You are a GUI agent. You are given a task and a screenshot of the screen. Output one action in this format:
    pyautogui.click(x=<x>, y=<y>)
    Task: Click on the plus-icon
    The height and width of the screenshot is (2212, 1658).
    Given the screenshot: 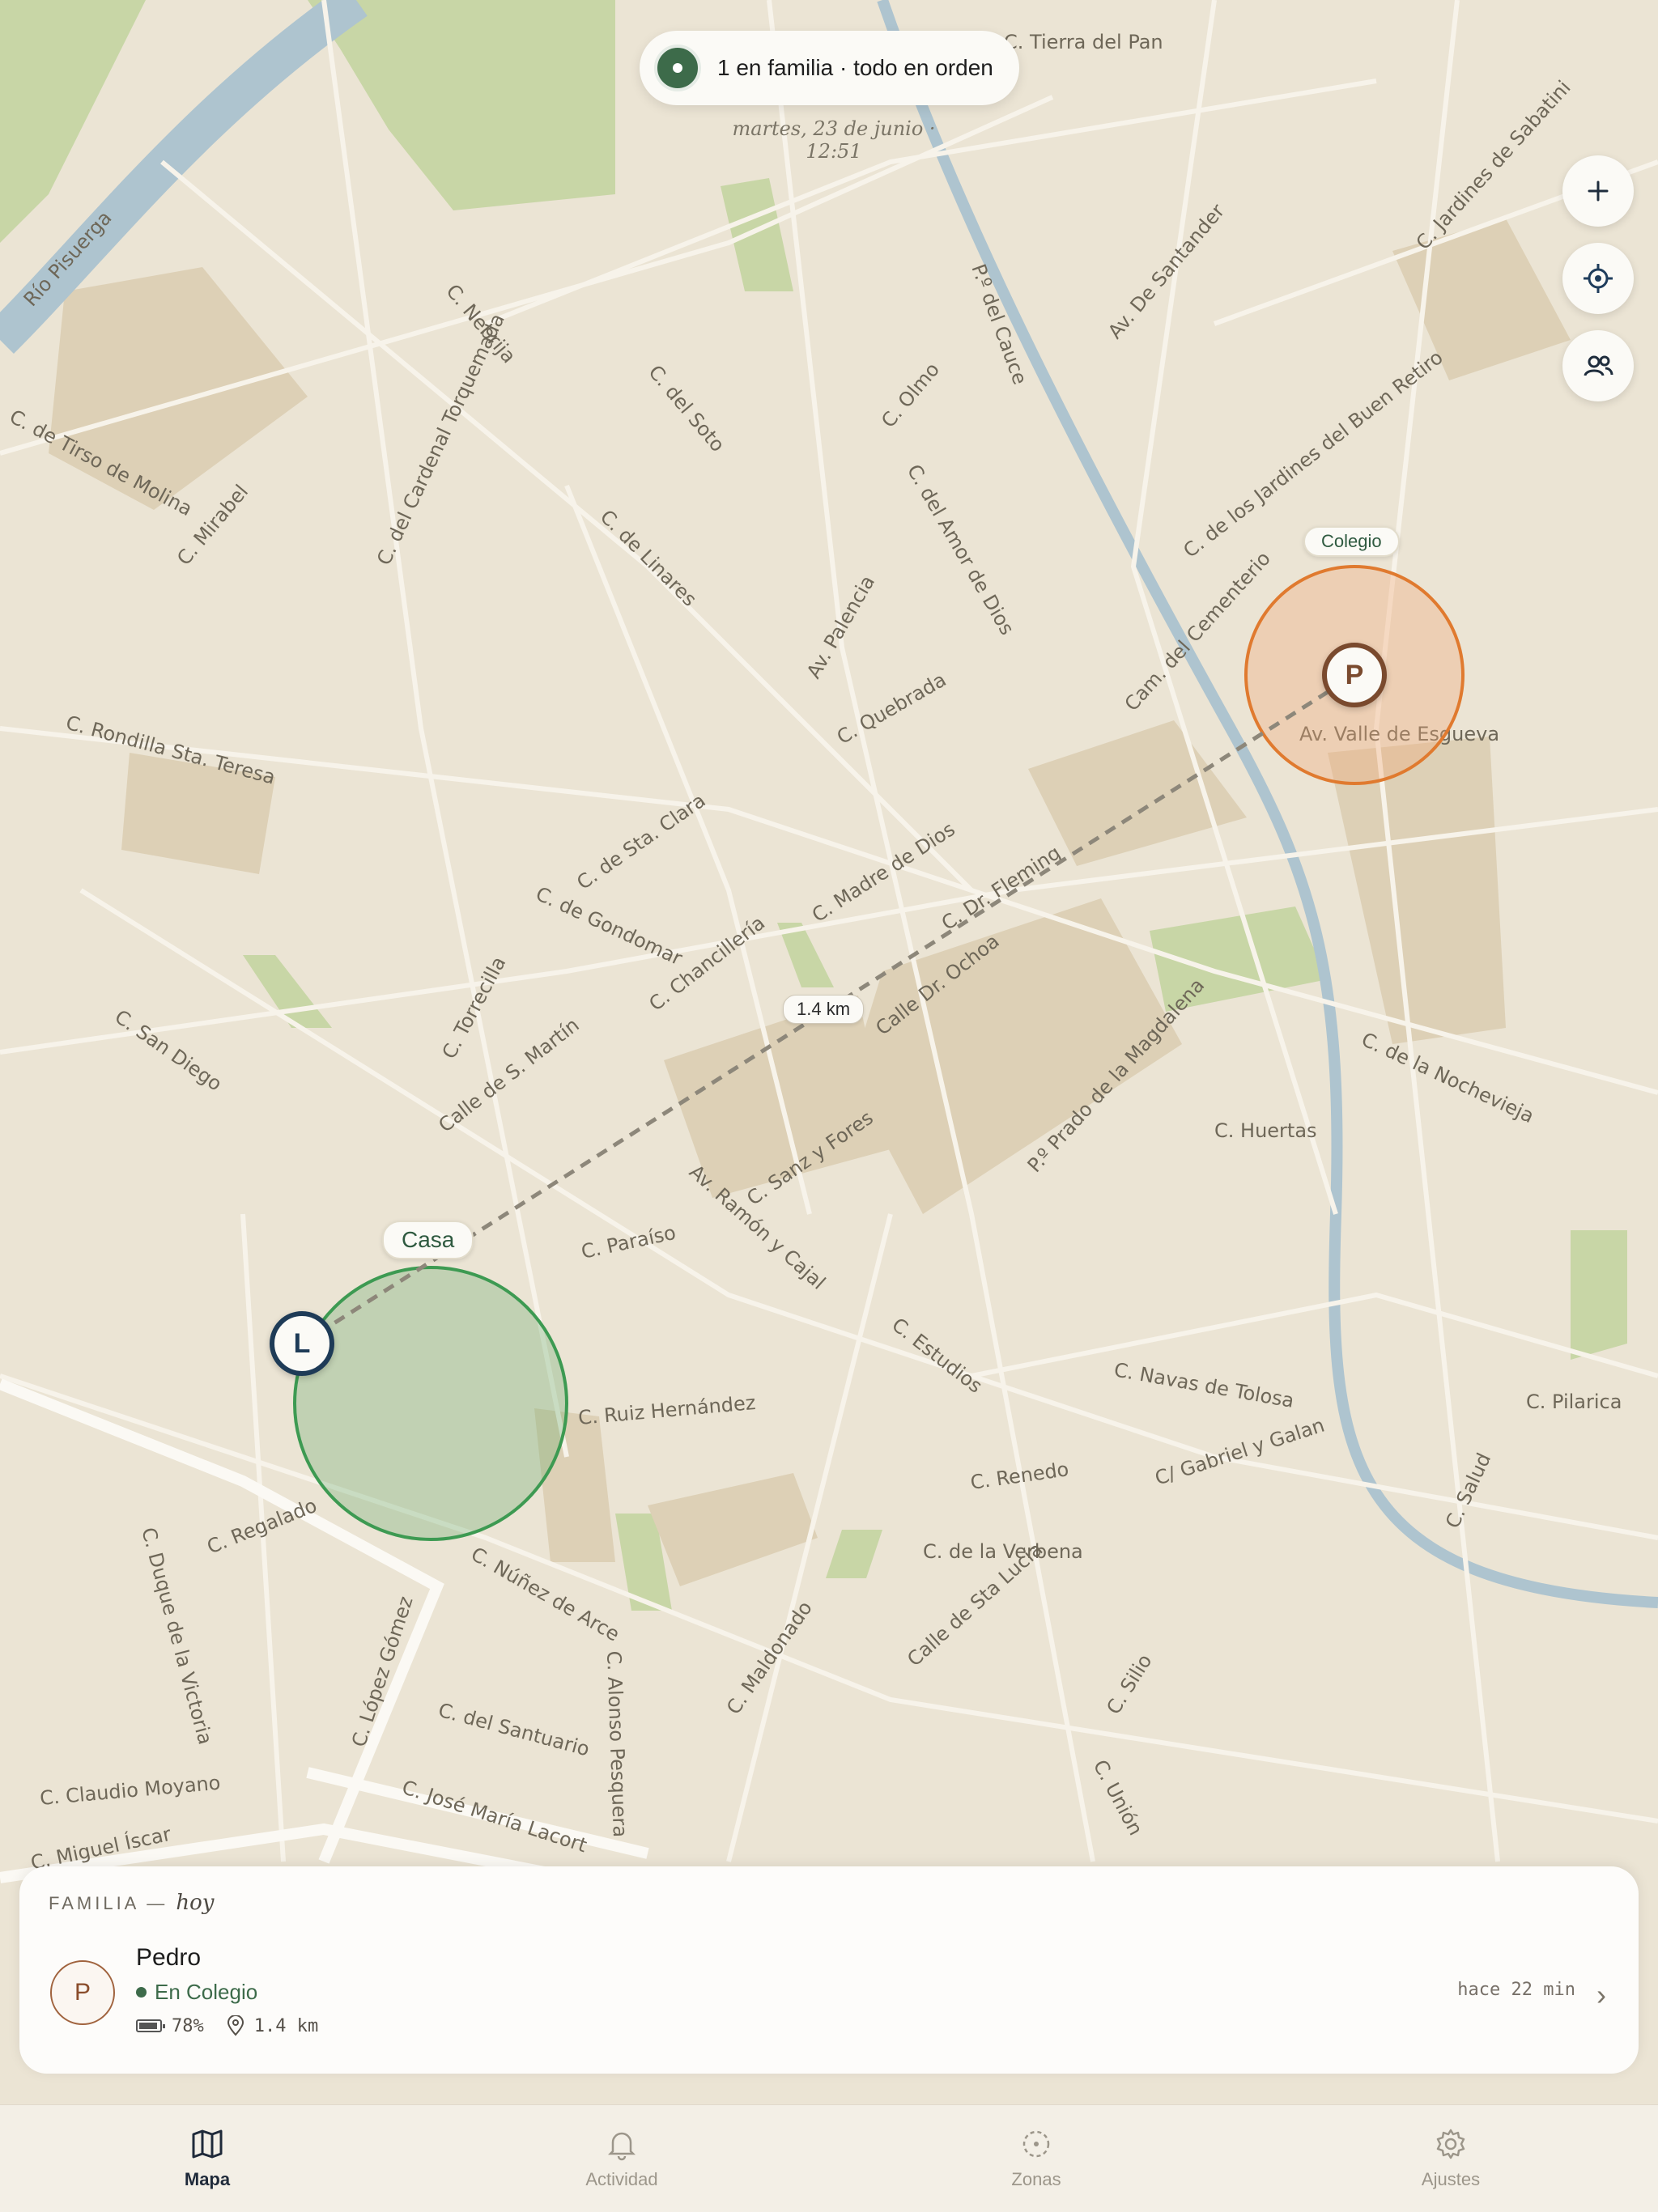 What is the action you would take?
    pyautogui.click(x=1598, y=191)
    